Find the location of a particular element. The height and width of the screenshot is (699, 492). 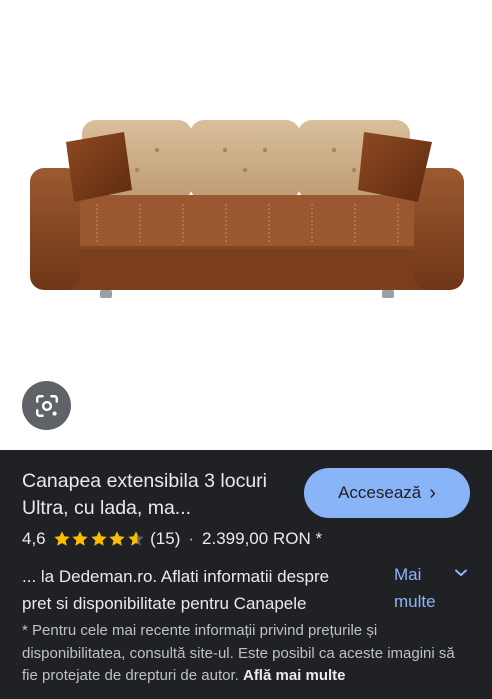

rating-stars is located at coordinates (99, 539).